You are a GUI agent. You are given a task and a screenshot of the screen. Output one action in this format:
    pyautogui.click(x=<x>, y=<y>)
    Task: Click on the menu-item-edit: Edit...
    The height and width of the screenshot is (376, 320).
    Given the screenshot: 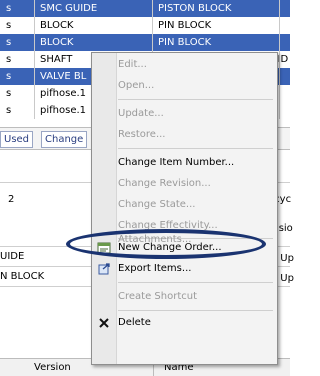 What is the action you would take?
    pyautogui.click(x=132, y=65)
    